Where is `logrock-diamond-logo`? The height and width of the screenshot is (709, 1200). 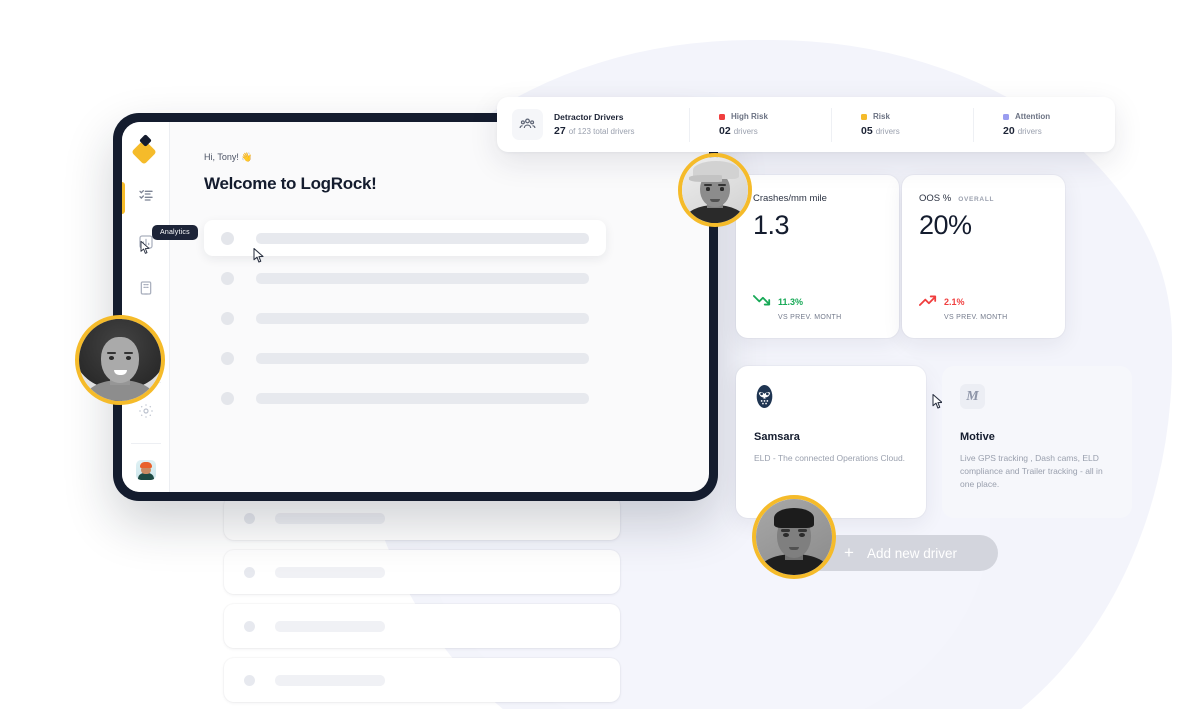 logrock-diamond-logo is located at coordinates (144, 149).